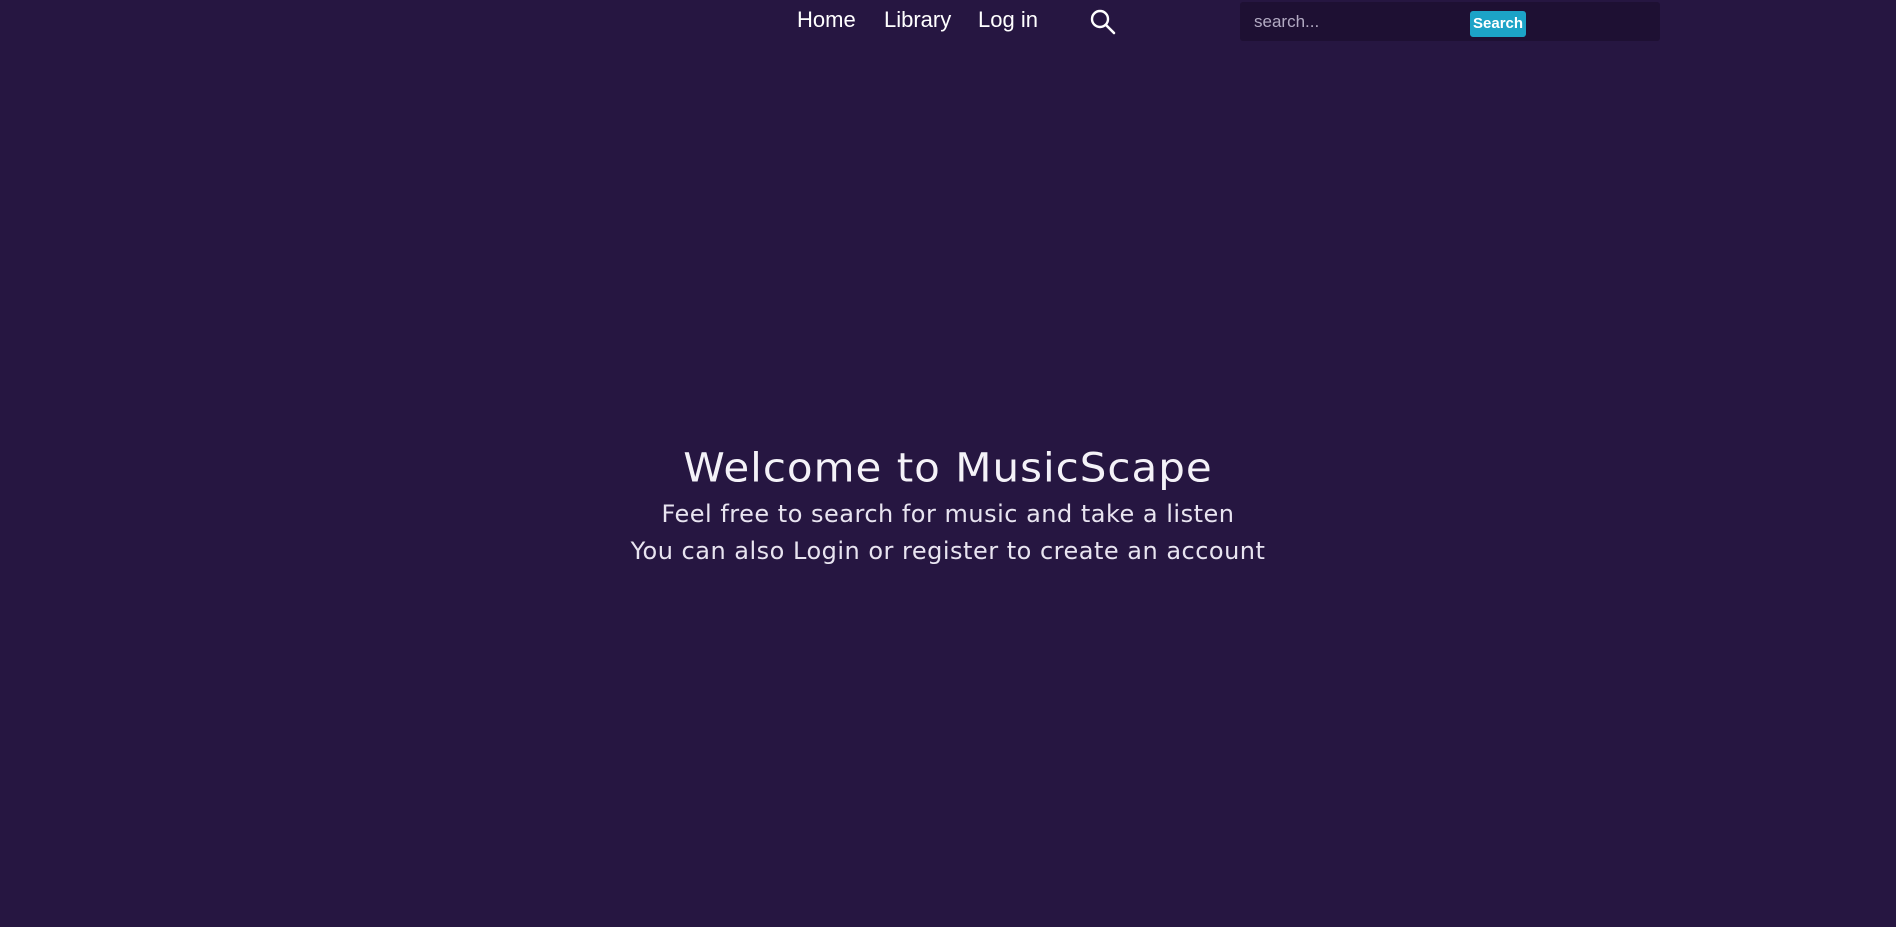  I want to click on hero-title: Welcome to MusicScape, so click(948, 467).